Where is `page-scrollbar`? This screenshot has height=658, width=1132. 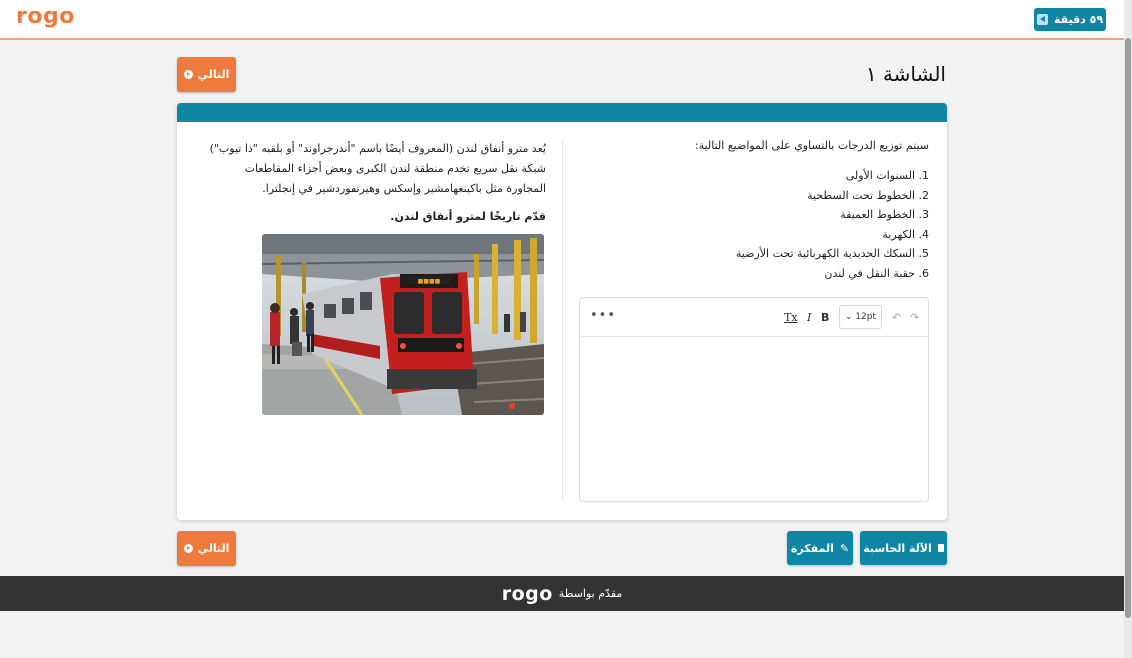 page-scrollbar is located at coordinates (1128, 329).